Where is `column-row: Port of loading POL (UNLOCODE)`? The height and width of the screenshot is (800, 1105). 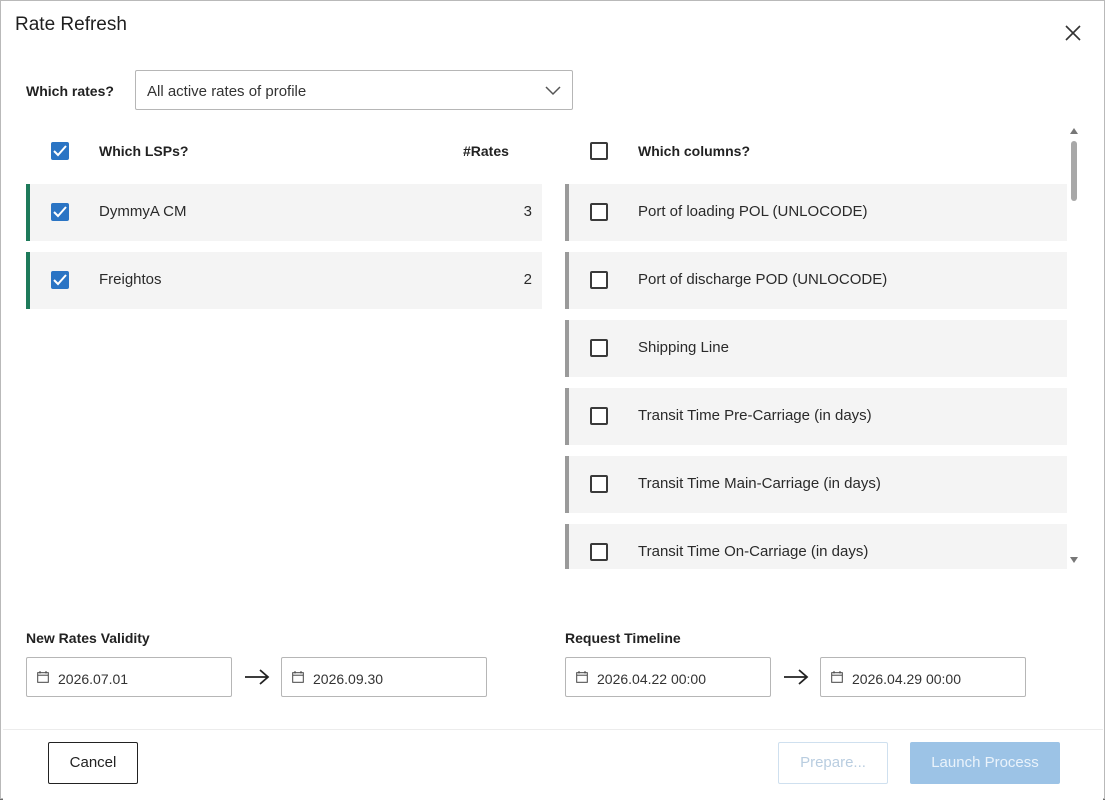
column-row: Port of loading POL (UNLOCODE) is located at coordinates (816, 212).